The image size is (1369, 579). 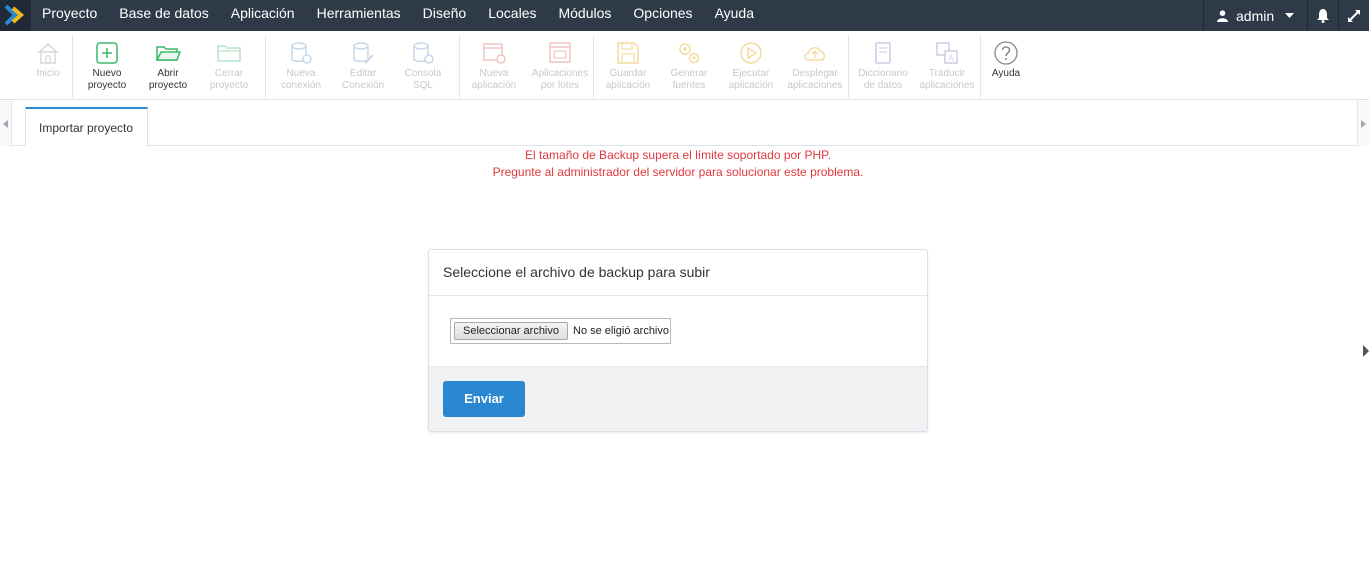 I want to click on tab-label: Importar proyecto, so click(x=86, y=128).